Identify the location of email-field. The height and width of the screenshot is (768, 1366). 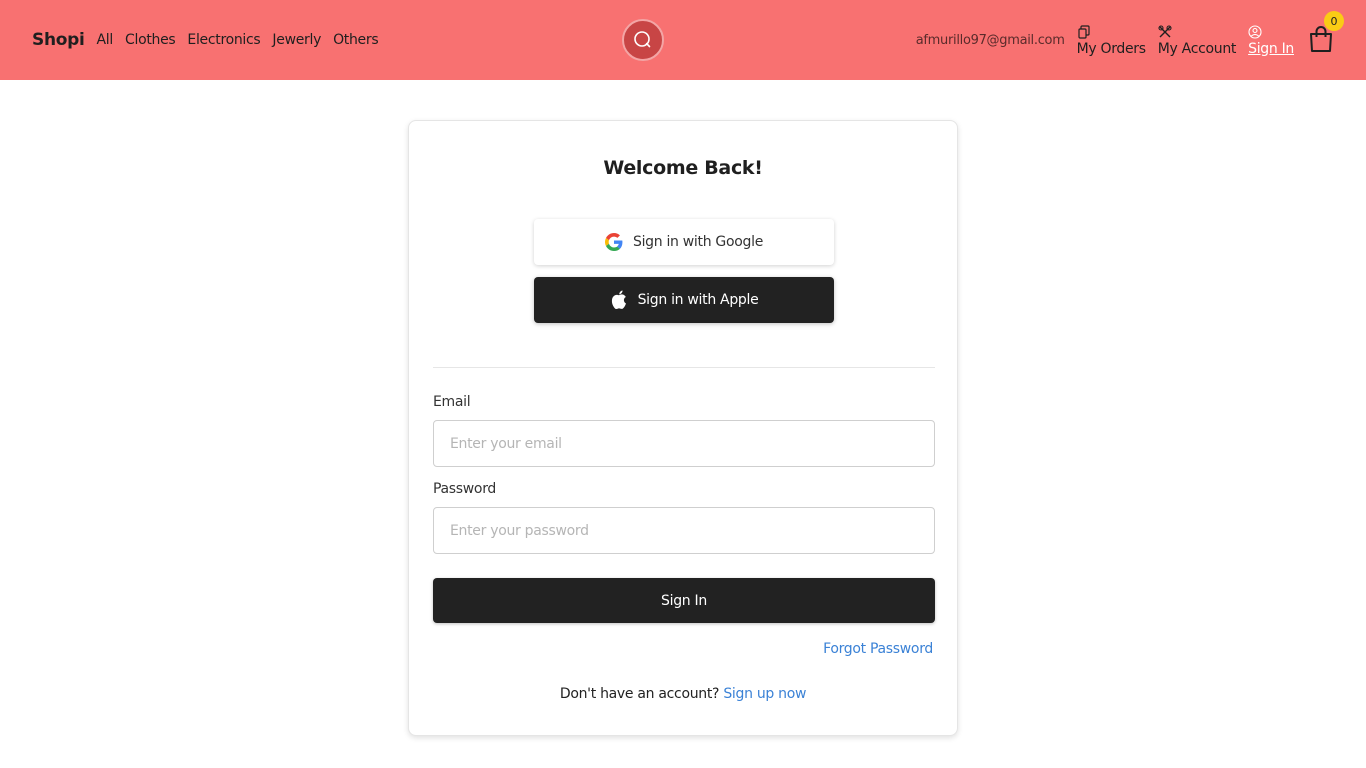
(684, 443).